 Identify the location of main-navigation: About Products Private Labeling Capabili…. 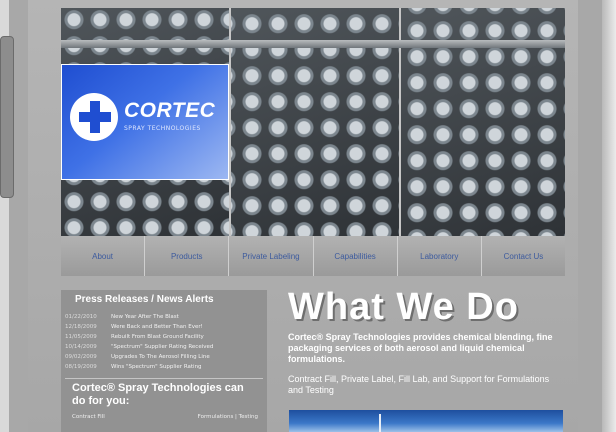
(313, 256).